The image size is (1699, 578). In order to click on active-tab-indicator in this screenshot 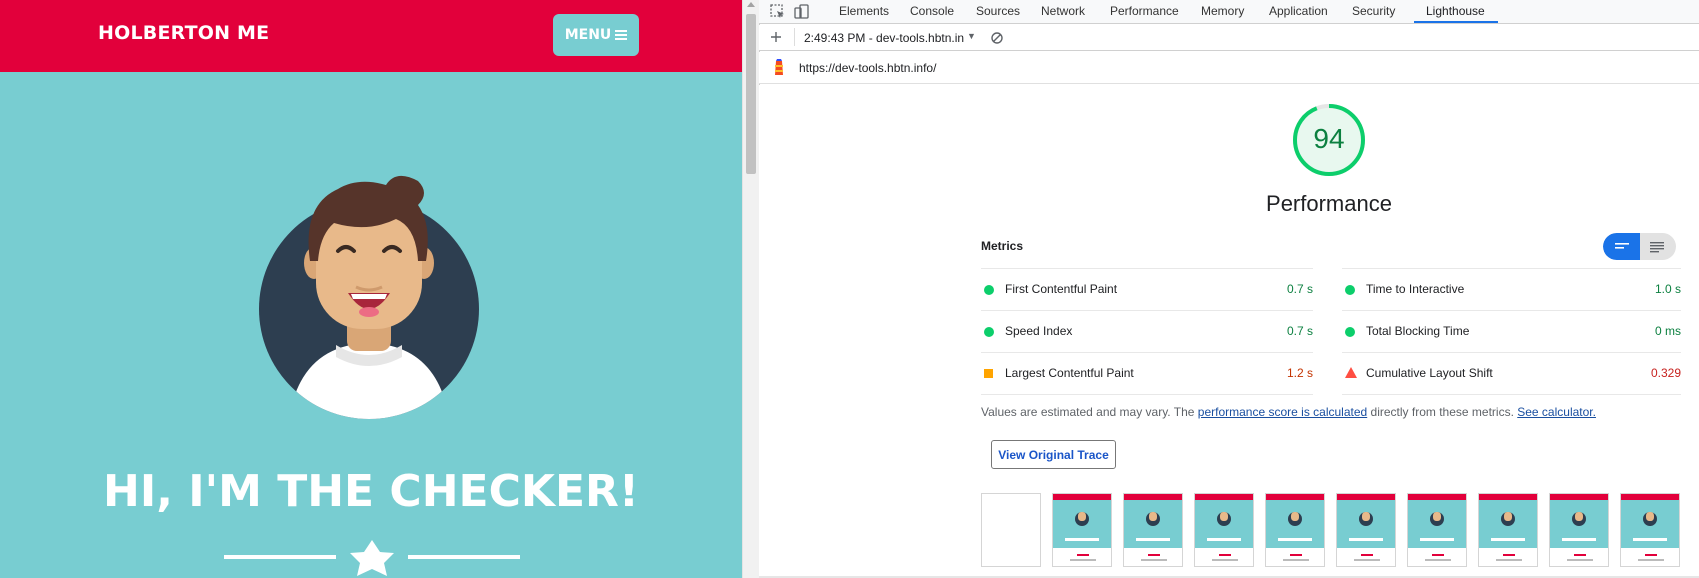, I will do `click(1456, 22)`.